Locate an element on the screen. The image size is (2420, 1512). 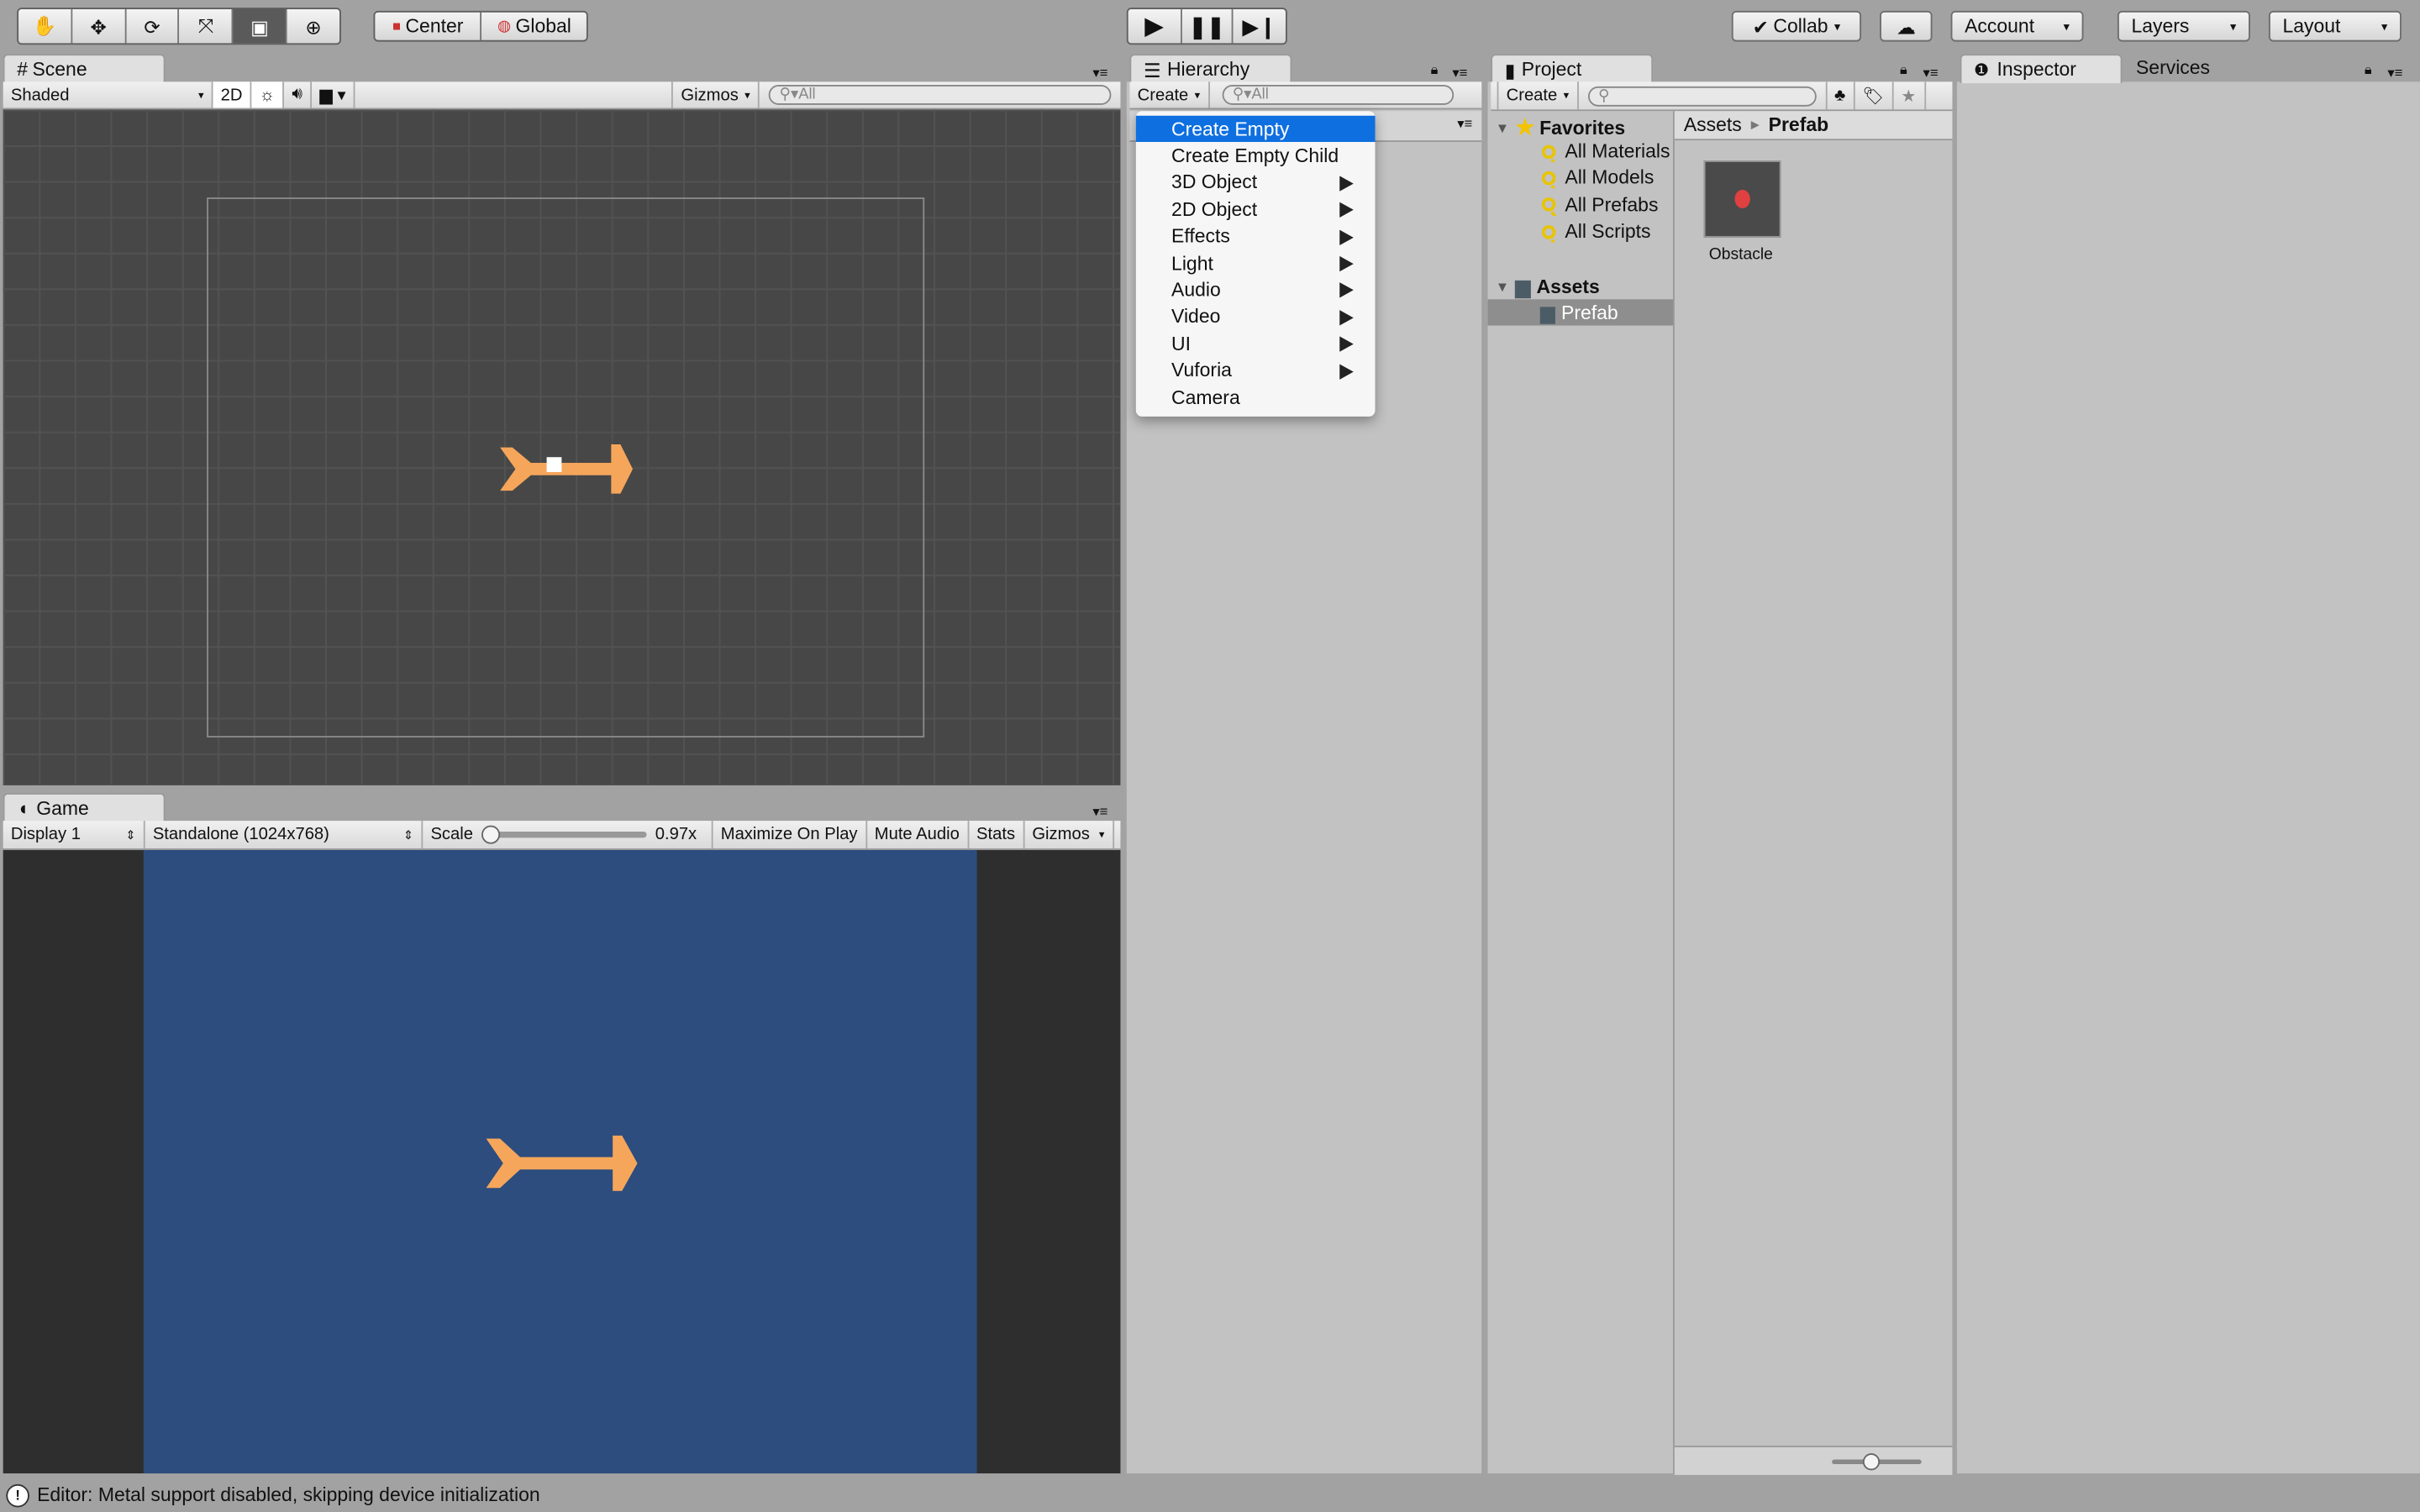
grid-icon: # is located at coordinates (22, 69).